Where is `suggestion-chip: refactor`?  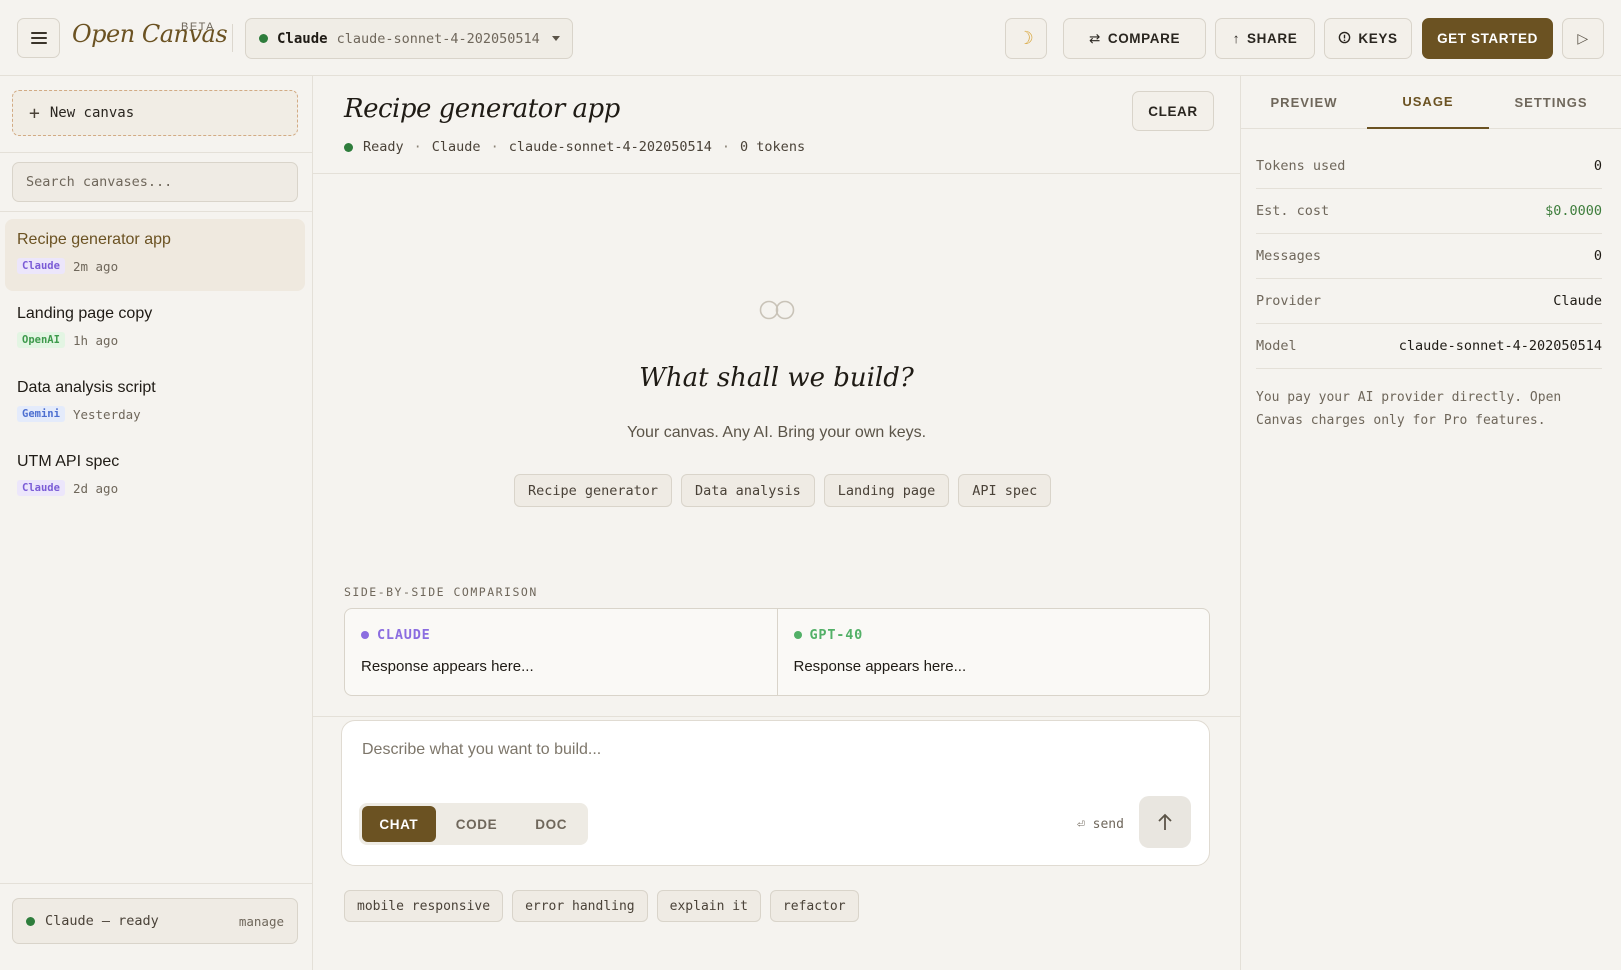 suggestion-chip: refactor is located at coordinates (814, 906).